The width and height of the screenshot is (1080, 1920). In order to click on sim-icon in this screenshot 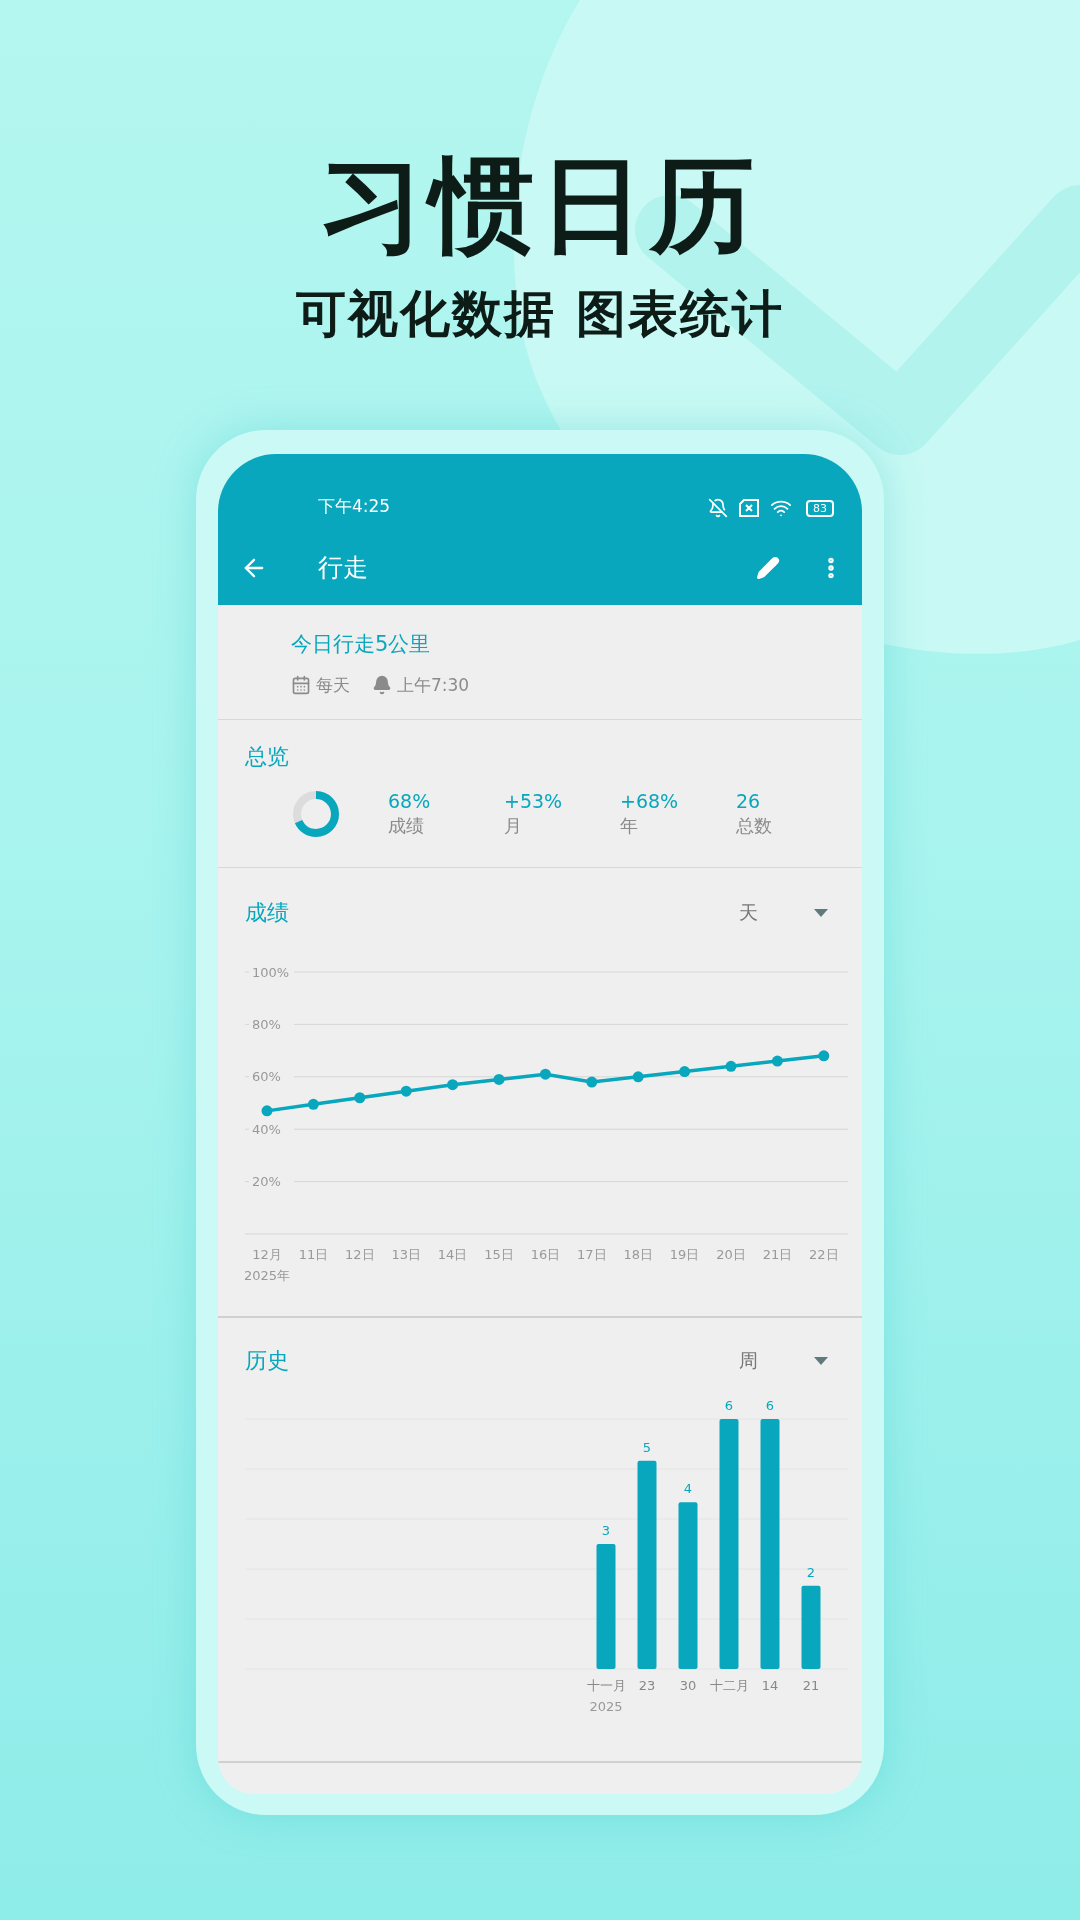, I will do `click(749, 508)`.